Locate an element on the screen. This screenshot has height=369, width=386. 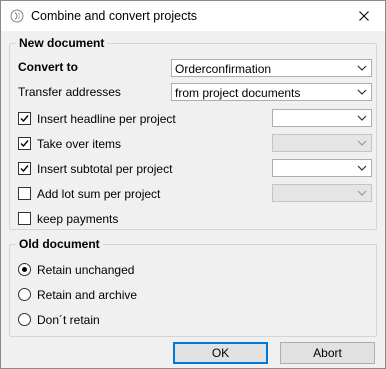
convert-to-select: Orderconfirmation is located at coordinates (271, 68).